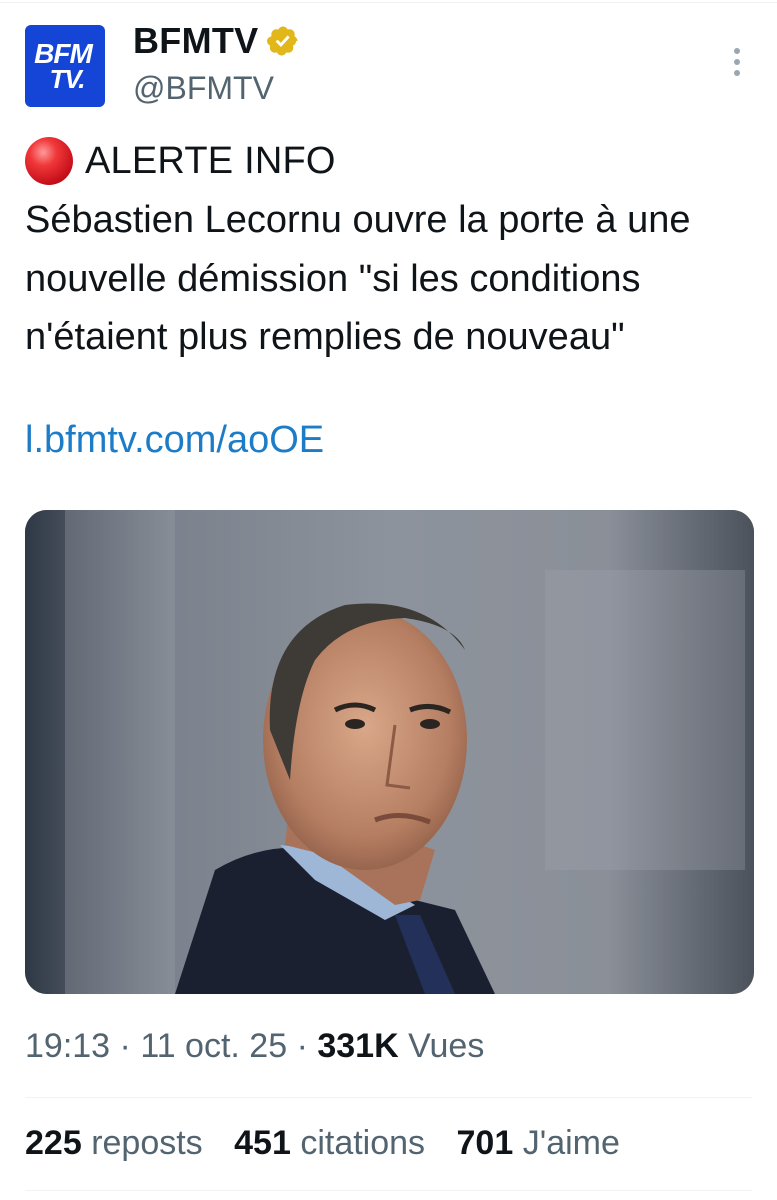  I want to click on author-name: BFMTV, so click(195, 41).